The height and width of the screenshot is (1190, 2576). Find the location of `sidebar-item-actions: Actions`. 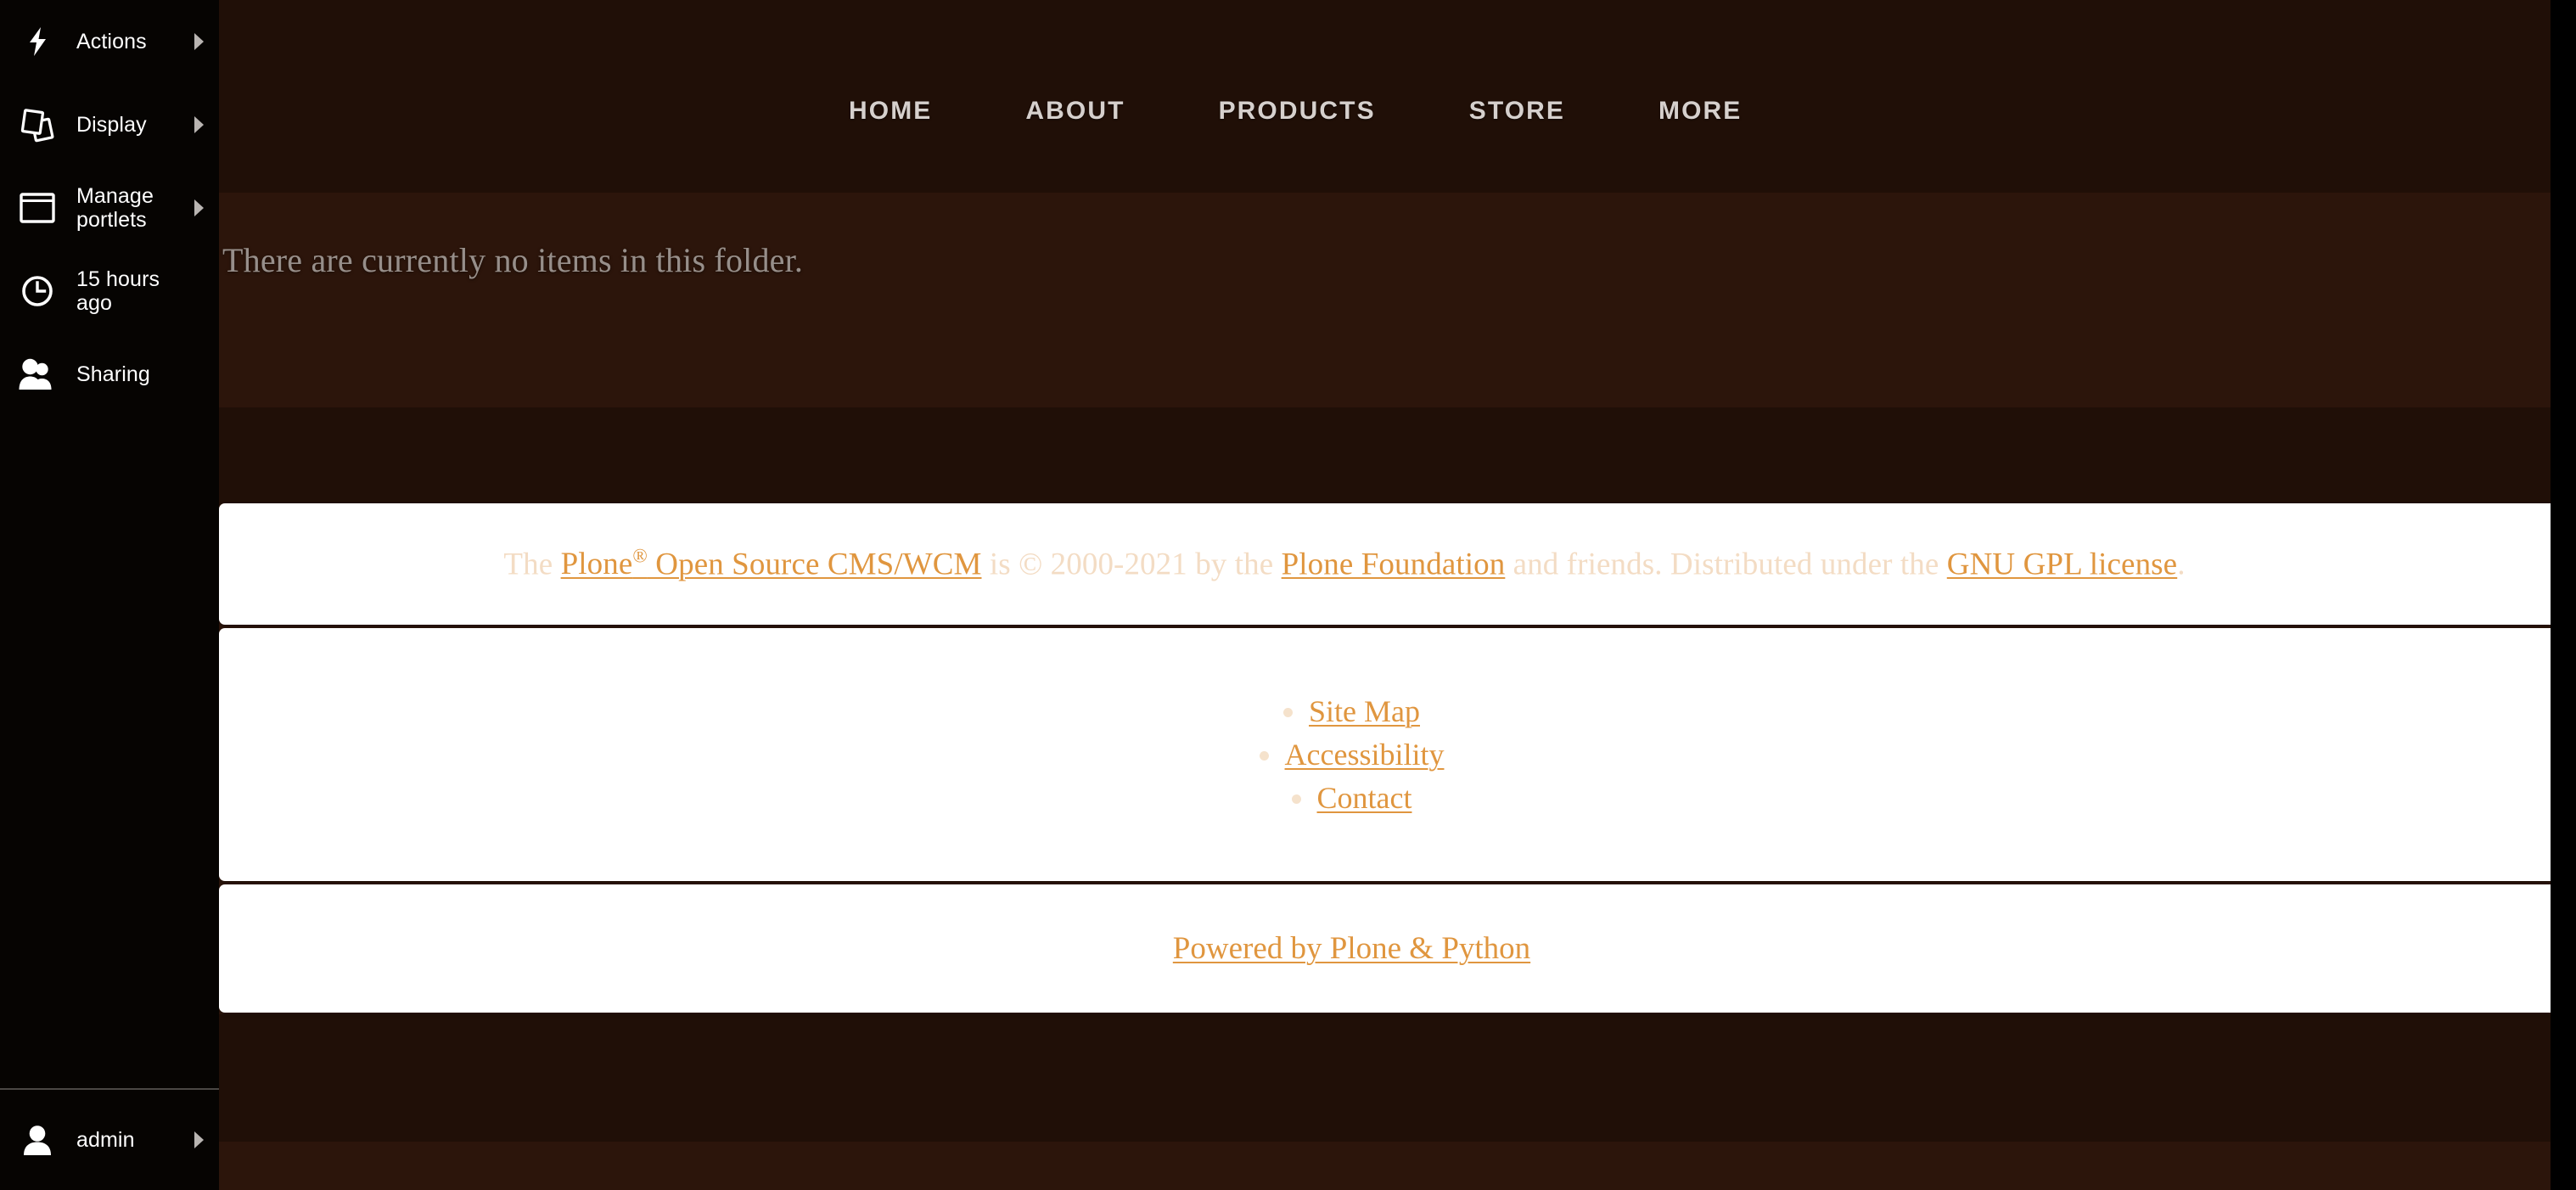

sidebar-item-actions: Actions is located at coordinates (109, 41).